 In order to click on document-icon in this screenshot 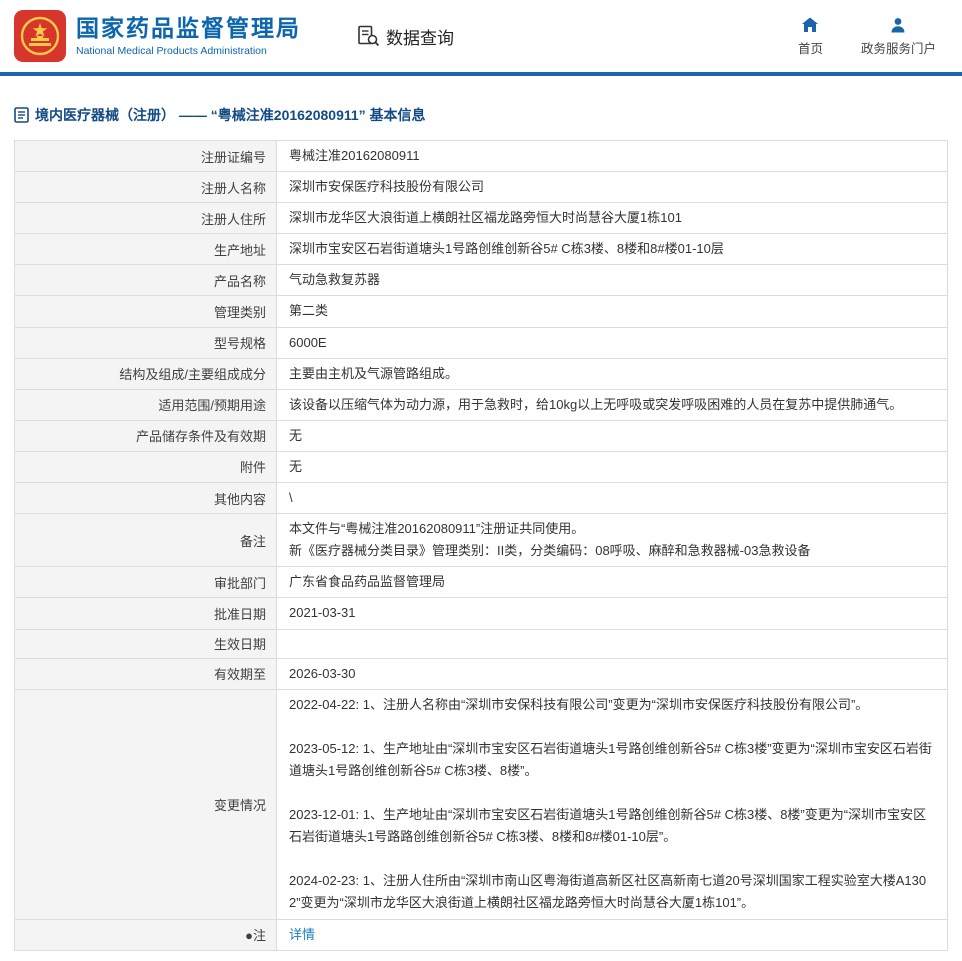, I will do `click(21, 115)`.